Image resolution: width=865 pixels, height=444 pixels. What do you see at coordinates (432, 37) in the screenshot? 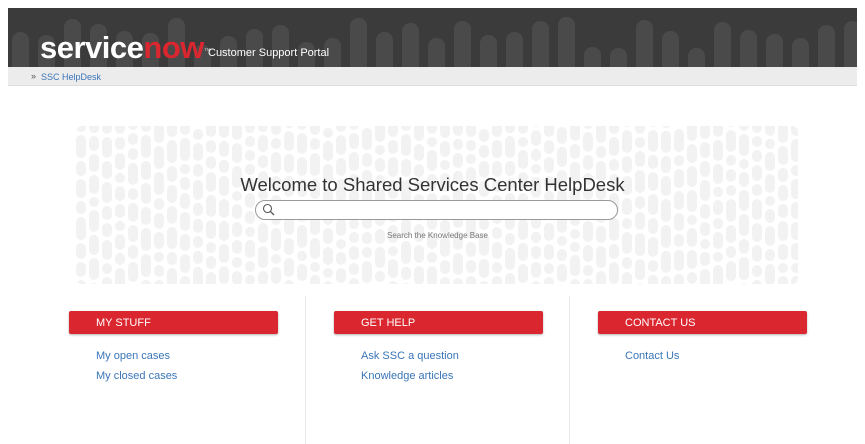
I see `portal-header: servicenow™ Customer Support Portal` at bounding box center [432, 37].